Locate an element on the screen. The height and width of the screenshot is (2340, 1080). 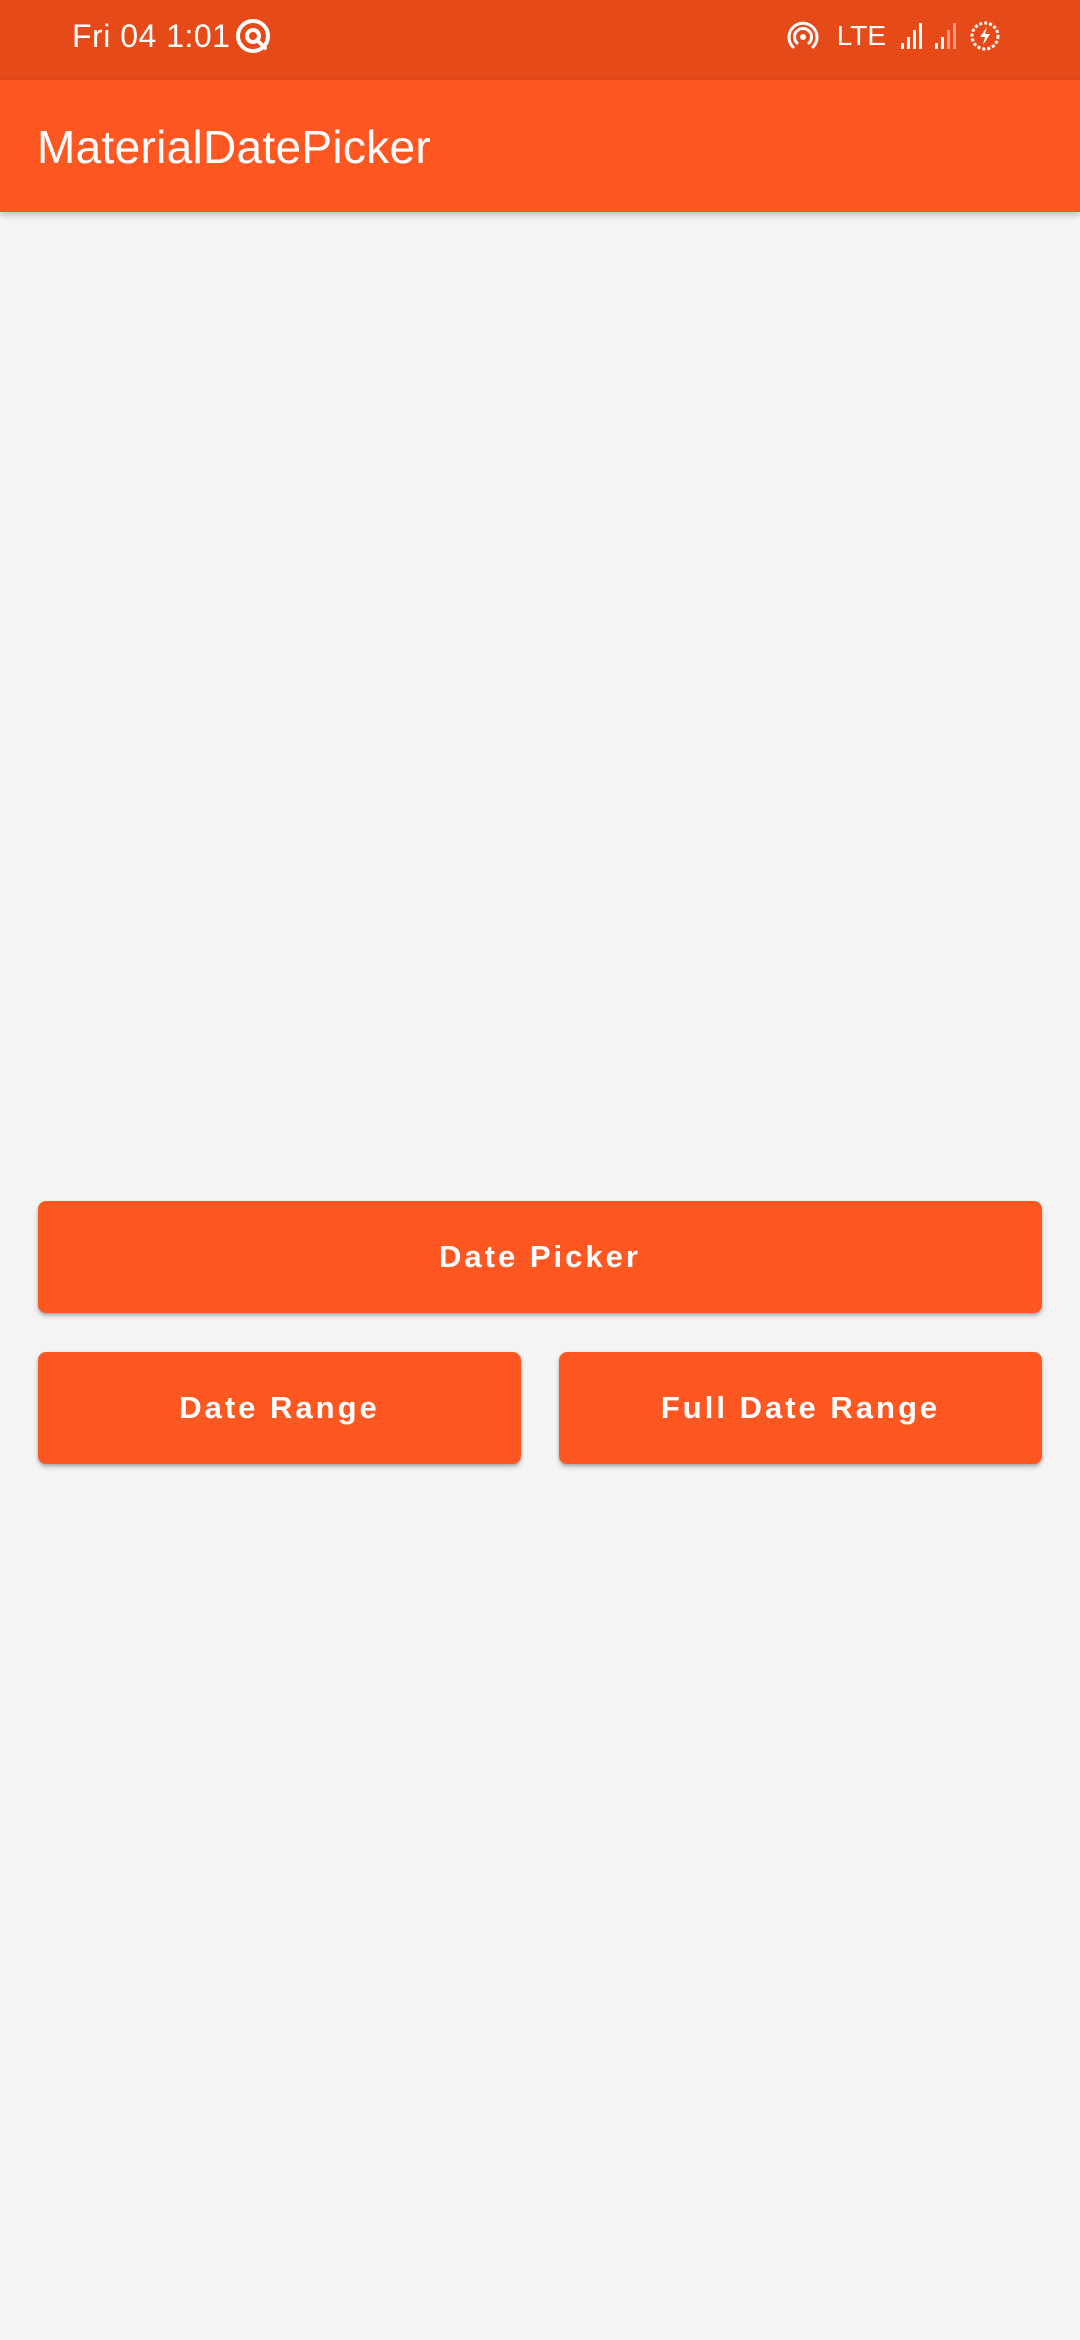
signal-weak-icon is located at coordinates (945, 36).